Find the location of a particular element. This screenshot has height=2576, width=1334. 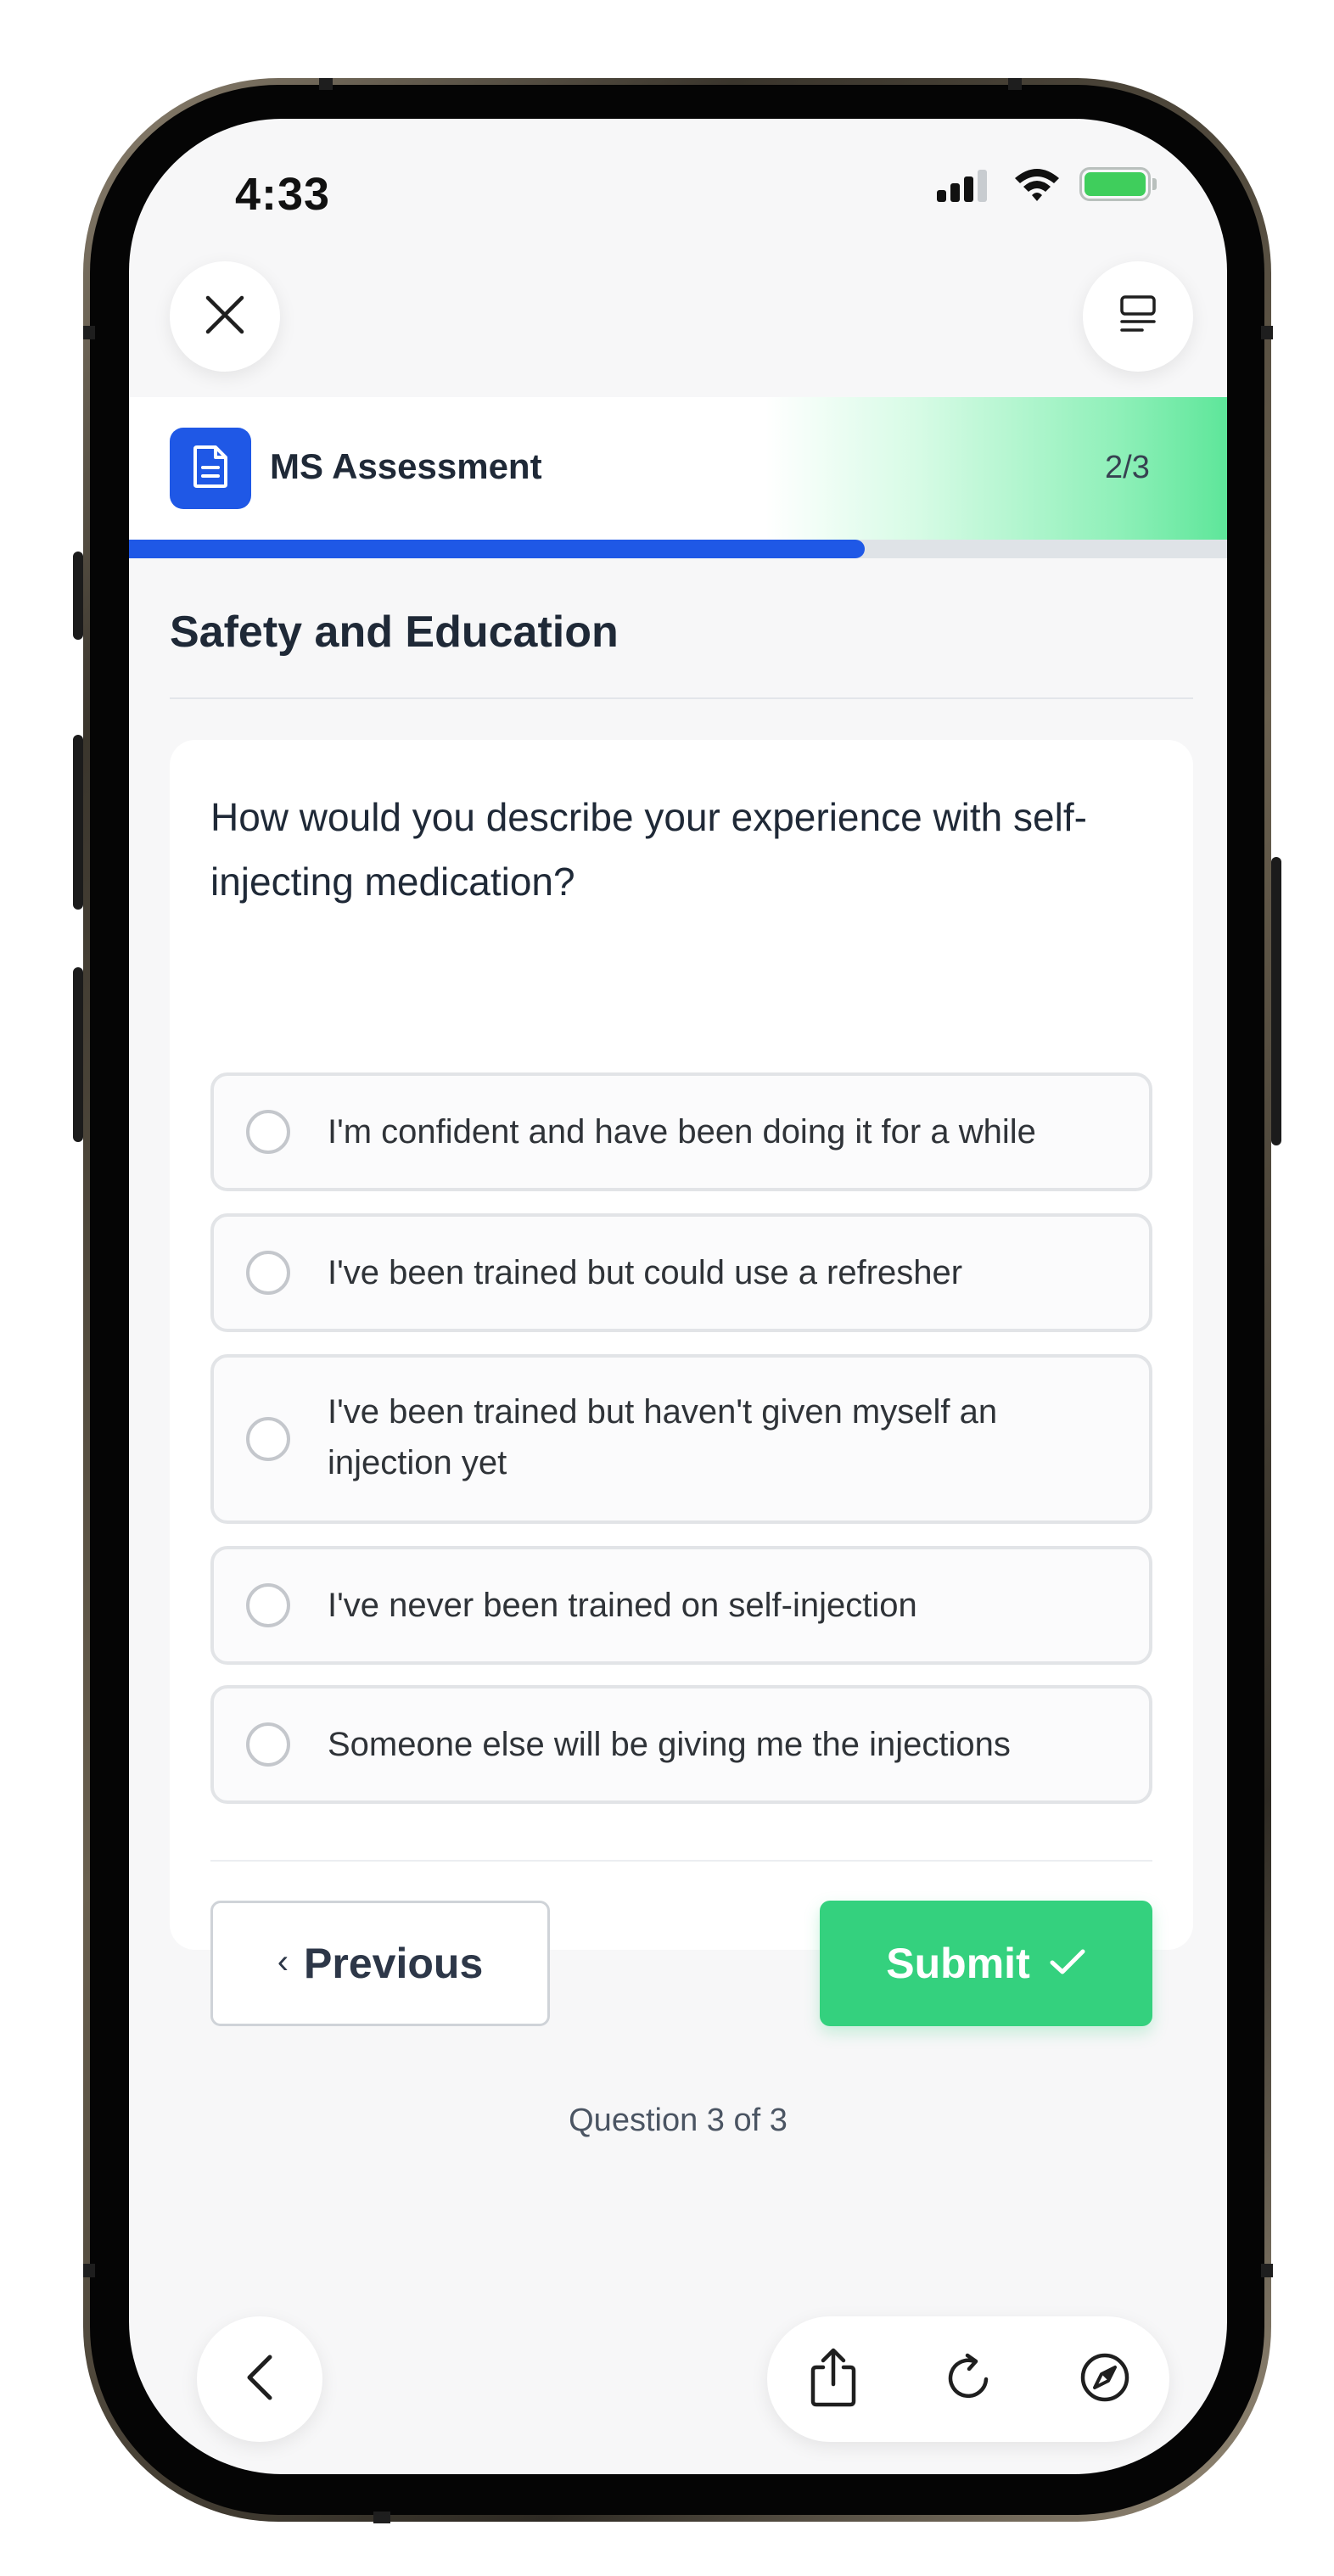

volume-down-button is located at coordinates (78, 1055).